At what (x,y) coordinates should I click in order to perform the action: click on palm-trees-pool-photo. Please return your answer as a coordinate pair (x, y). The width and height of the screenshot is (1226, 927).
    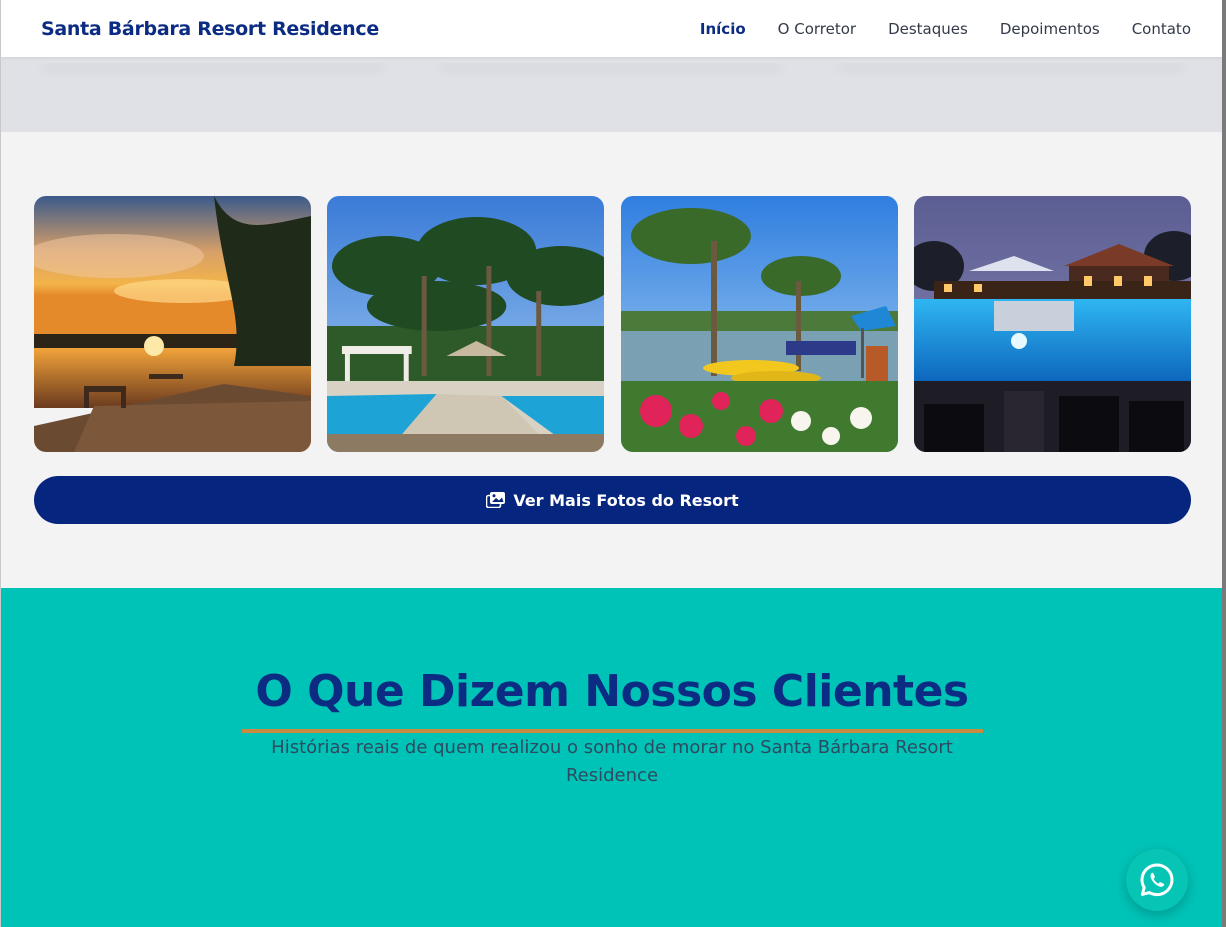
    Looking at the image, I should click on (465, 324).